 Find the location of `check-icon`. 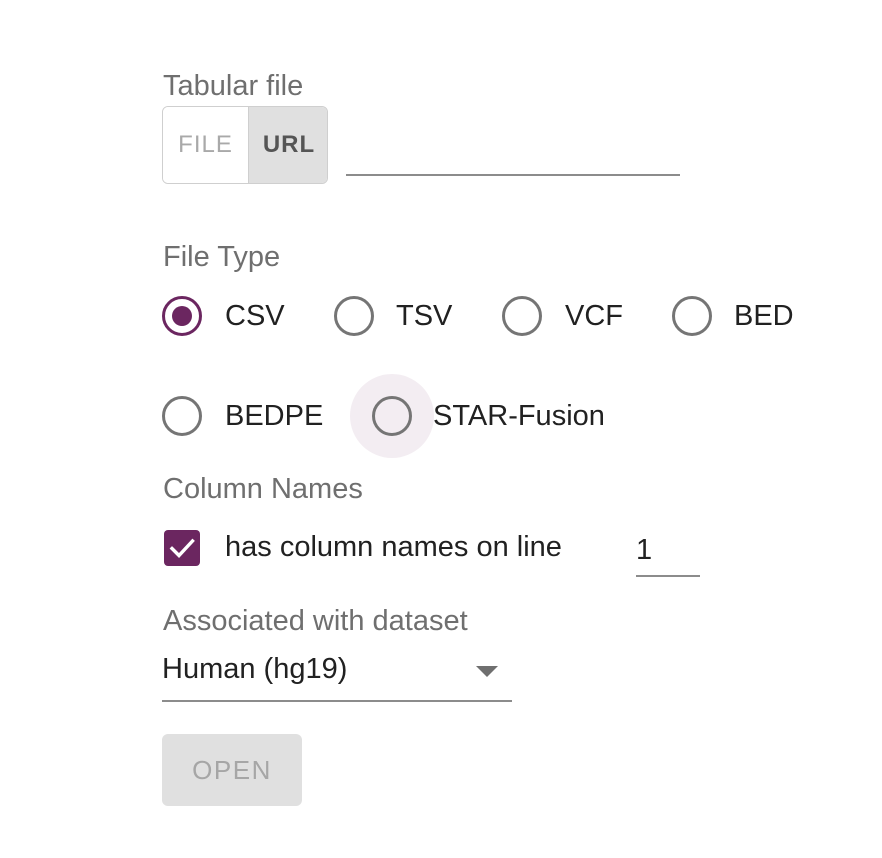

check-icon is located at coordinates (182, 548).